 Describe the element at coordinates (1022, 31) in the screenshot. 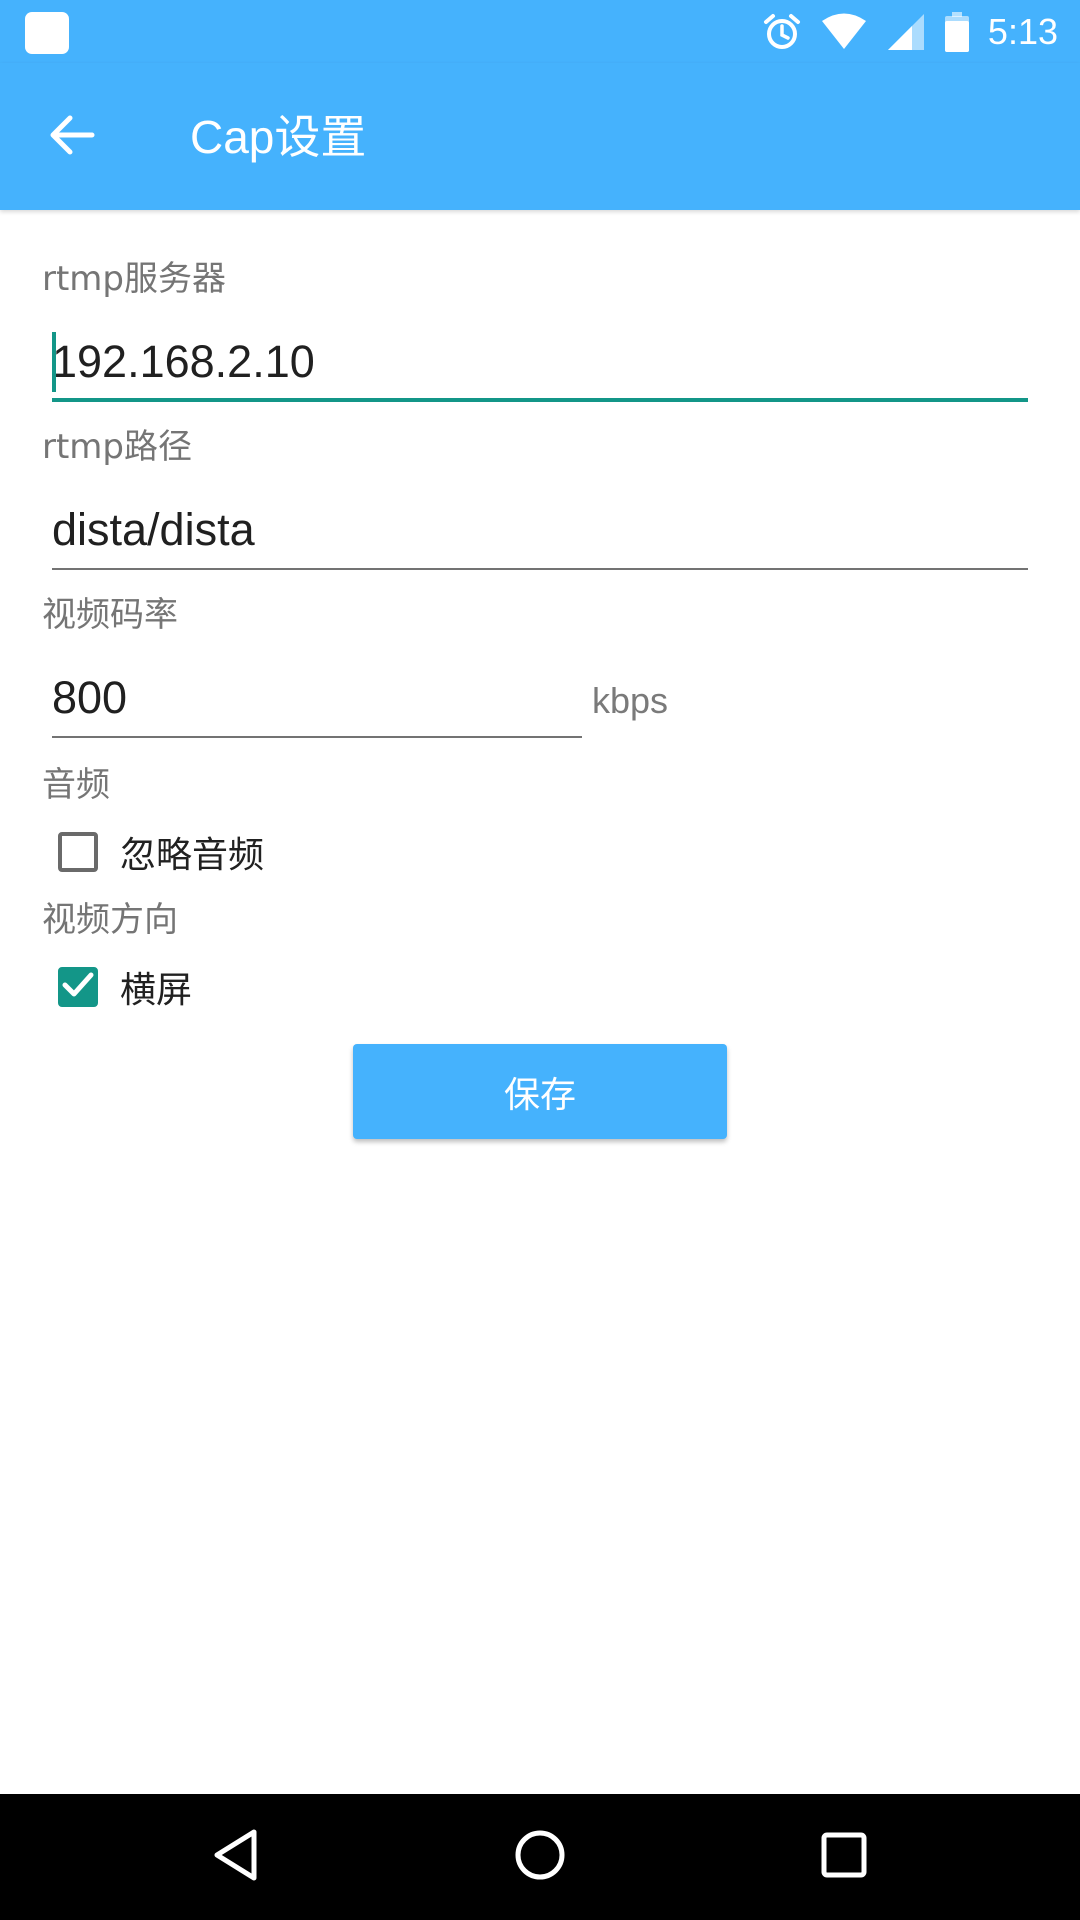

I see `status-time: 5:13` at that location.